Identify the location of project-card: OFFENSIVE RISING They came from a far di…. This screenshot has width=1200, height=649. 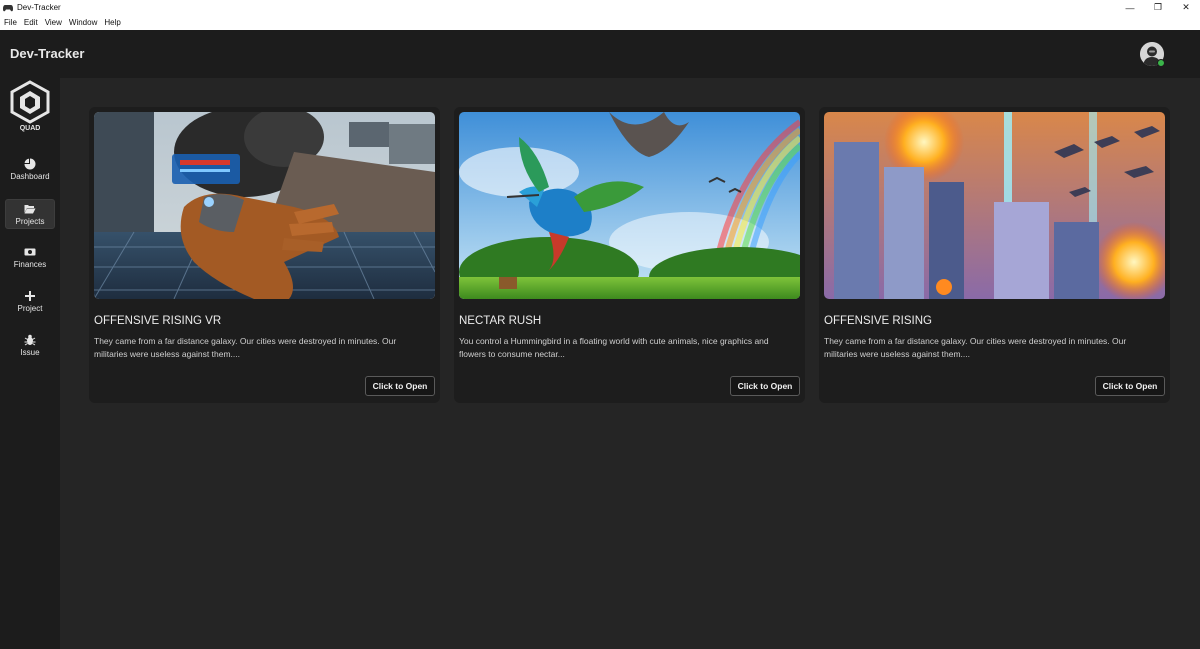
(994, 255).